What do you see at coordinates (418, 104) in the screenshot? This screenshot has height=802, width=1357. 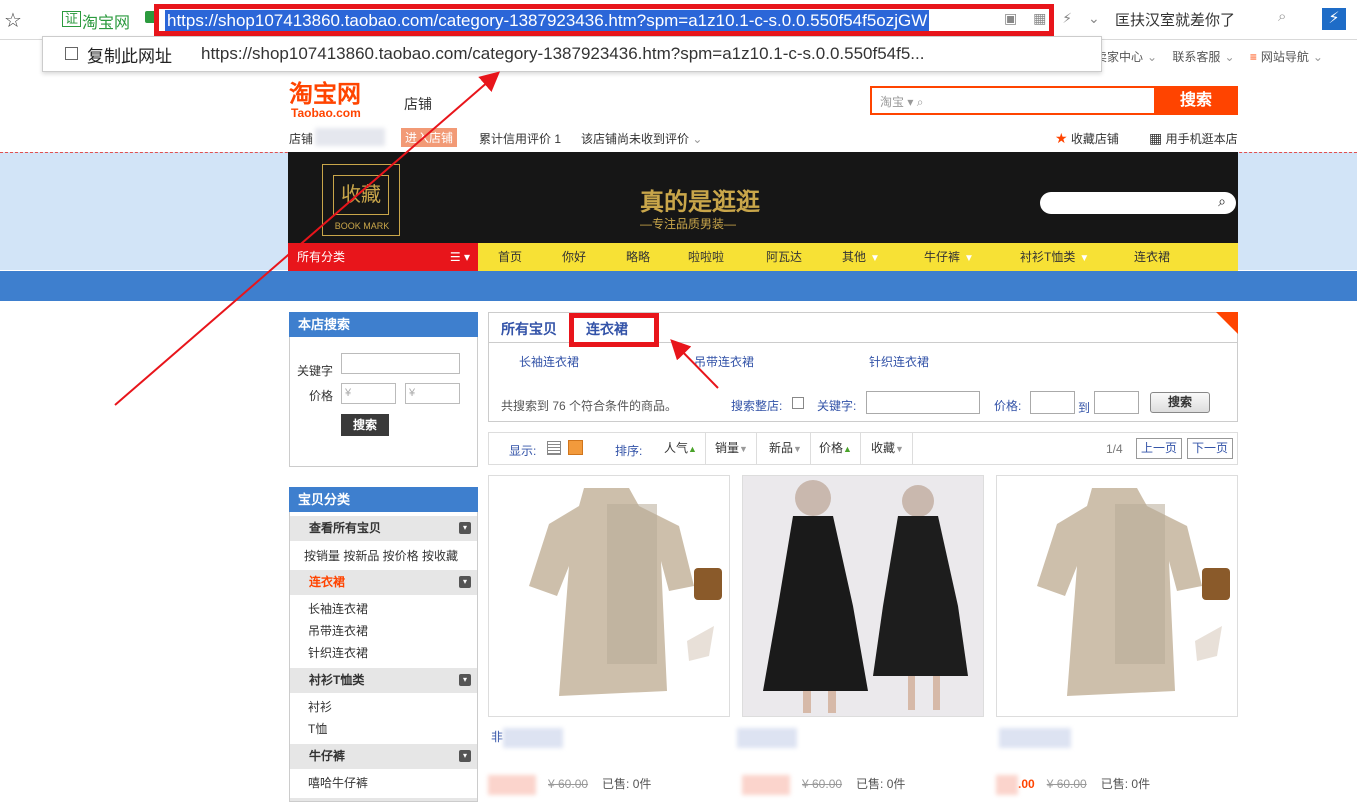 I see `header-shop-label: 店铺` at bounding box center [418, 104].